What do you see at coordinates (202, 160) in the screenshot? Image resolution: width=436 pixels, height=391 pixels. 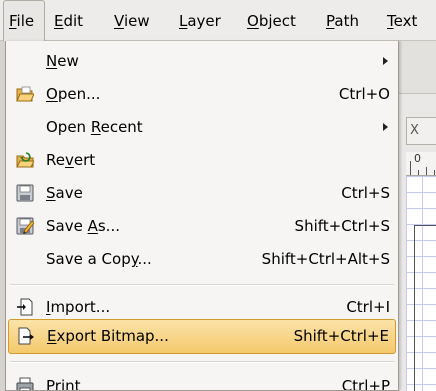 I see `menu-item-revert: Revert` at bounding box center [202, 160].